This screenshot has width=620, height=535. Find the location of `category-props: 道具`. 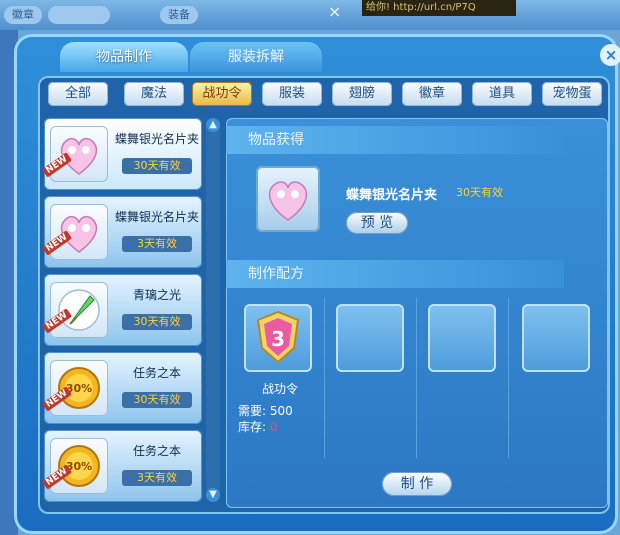

category-props: 道具 is located at coordinates (502, 94).